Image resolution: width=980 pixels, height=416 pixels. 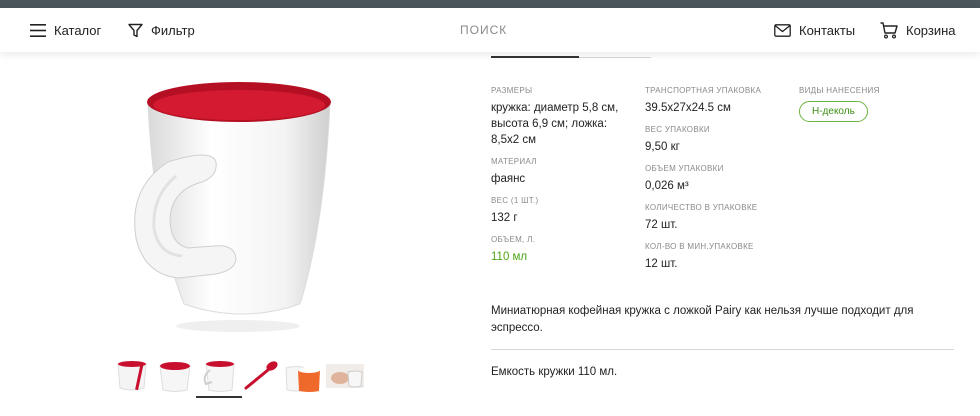 I want to click on filter-icon, so click(x=135, y=30).